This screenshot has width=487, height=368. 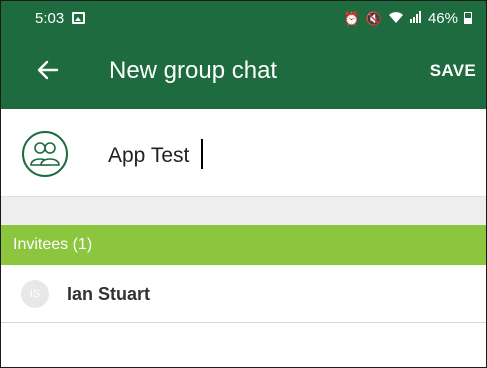 I want to click on avatar: IS, so click(x=35, y=294).